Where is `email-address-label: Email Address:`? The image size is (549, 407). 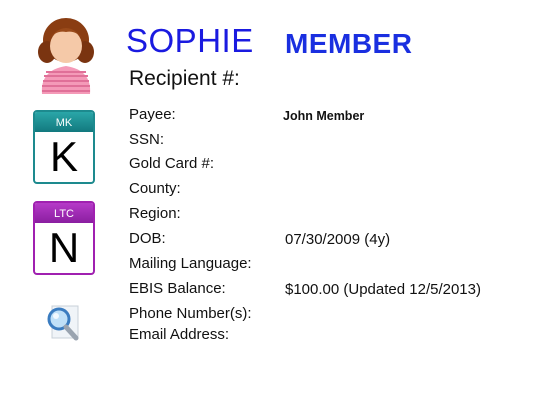 email-address-label: Email Address: is located at coordinates (179, 334).